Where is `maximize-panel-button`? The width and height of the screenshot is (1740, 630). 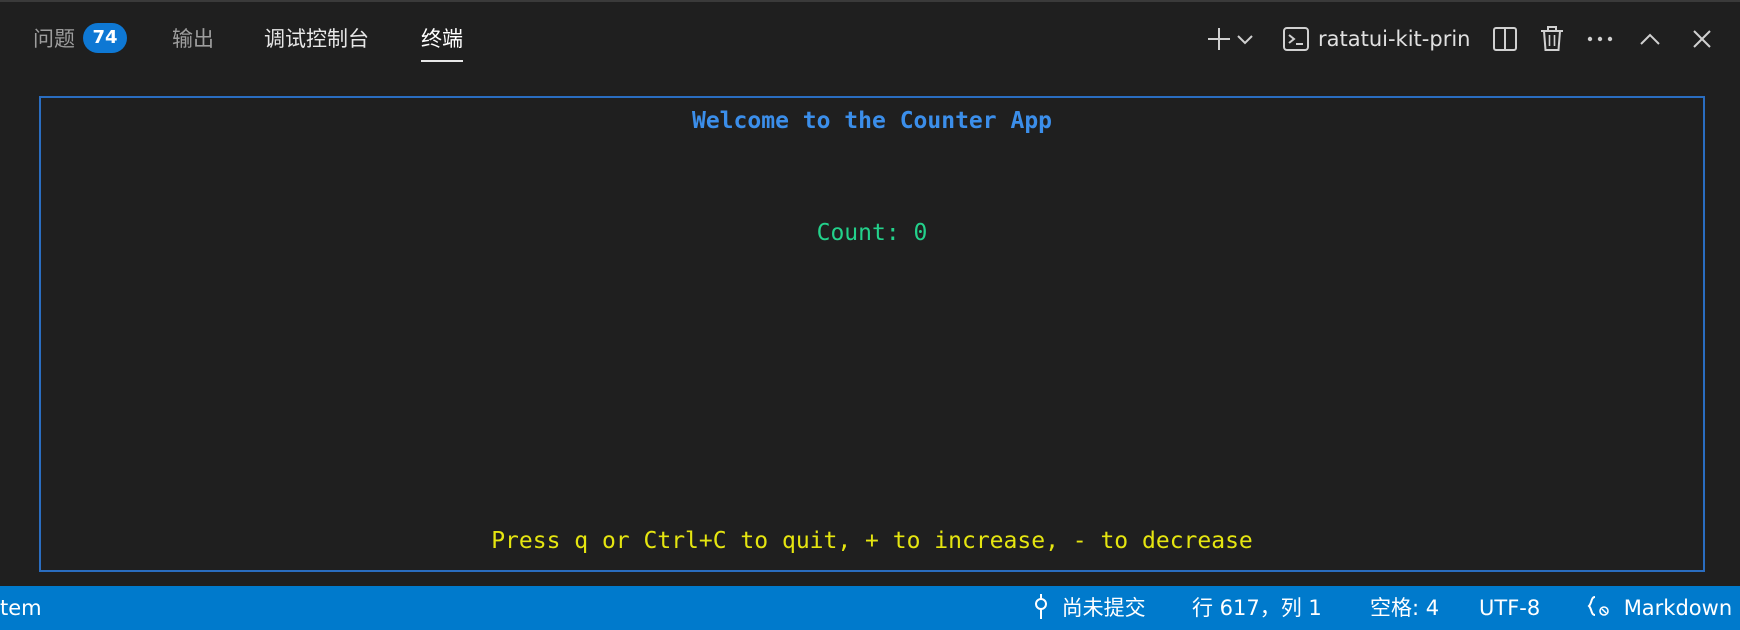
maximize-panel-button is located at coordinates (1650, 39).